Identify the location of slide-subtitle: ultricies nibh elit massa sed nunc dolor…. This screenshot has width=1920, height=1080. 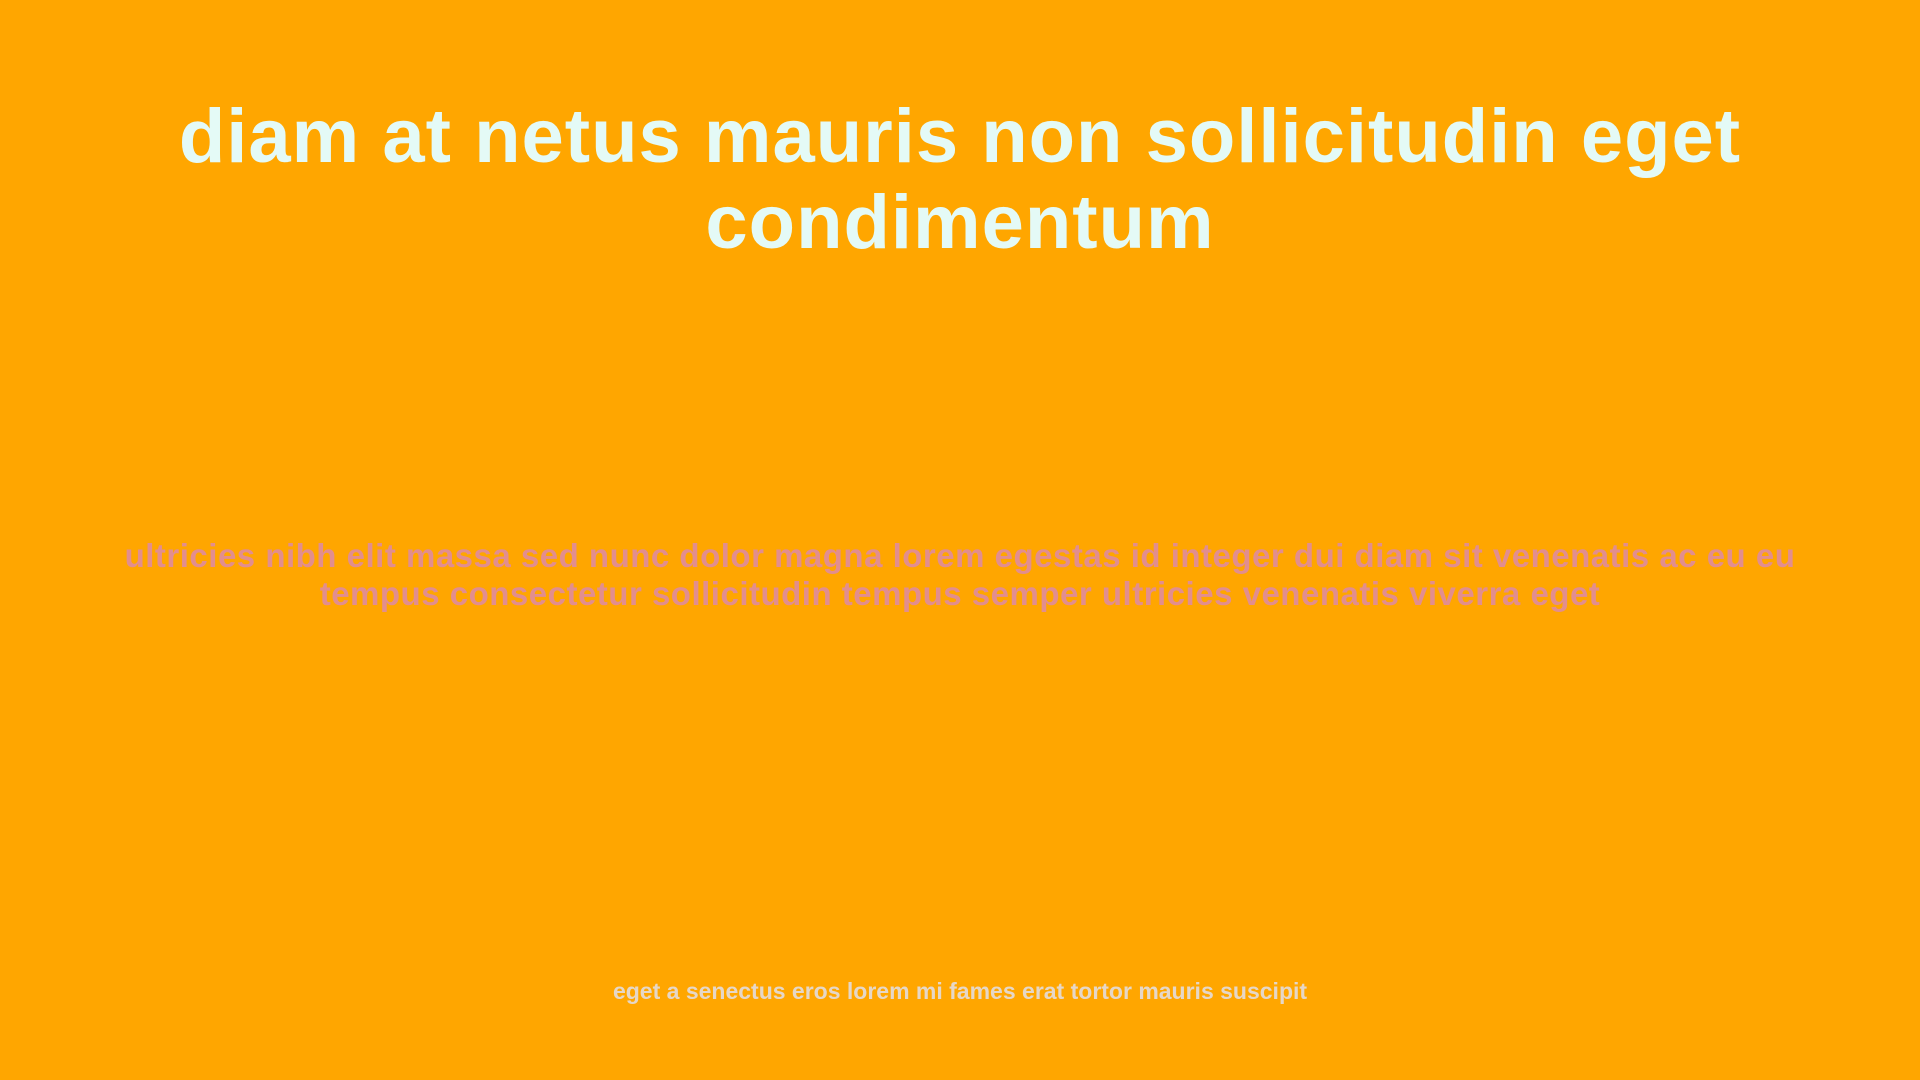
(960, 574).